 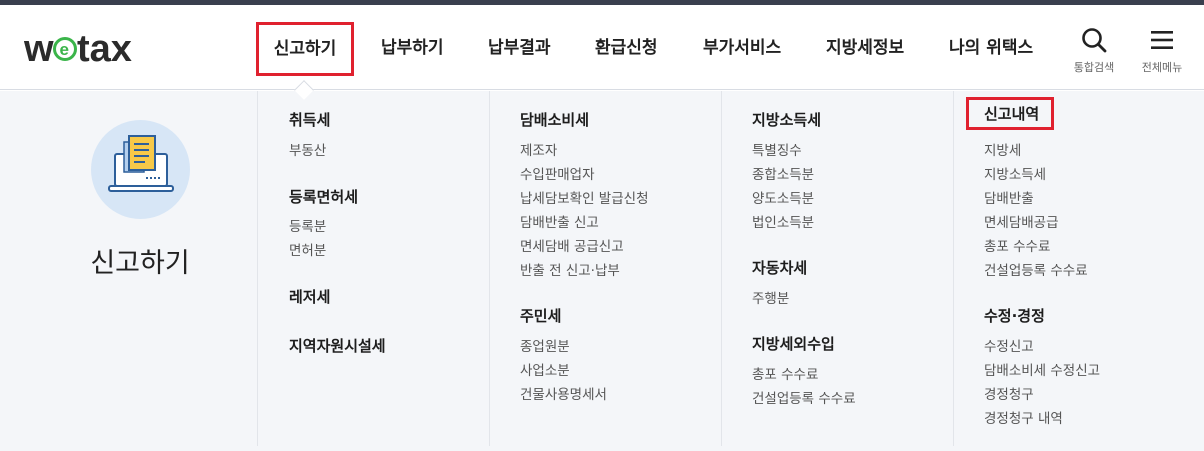 I want to click on menu-item: 지방세, so click(x=1002, y=149).